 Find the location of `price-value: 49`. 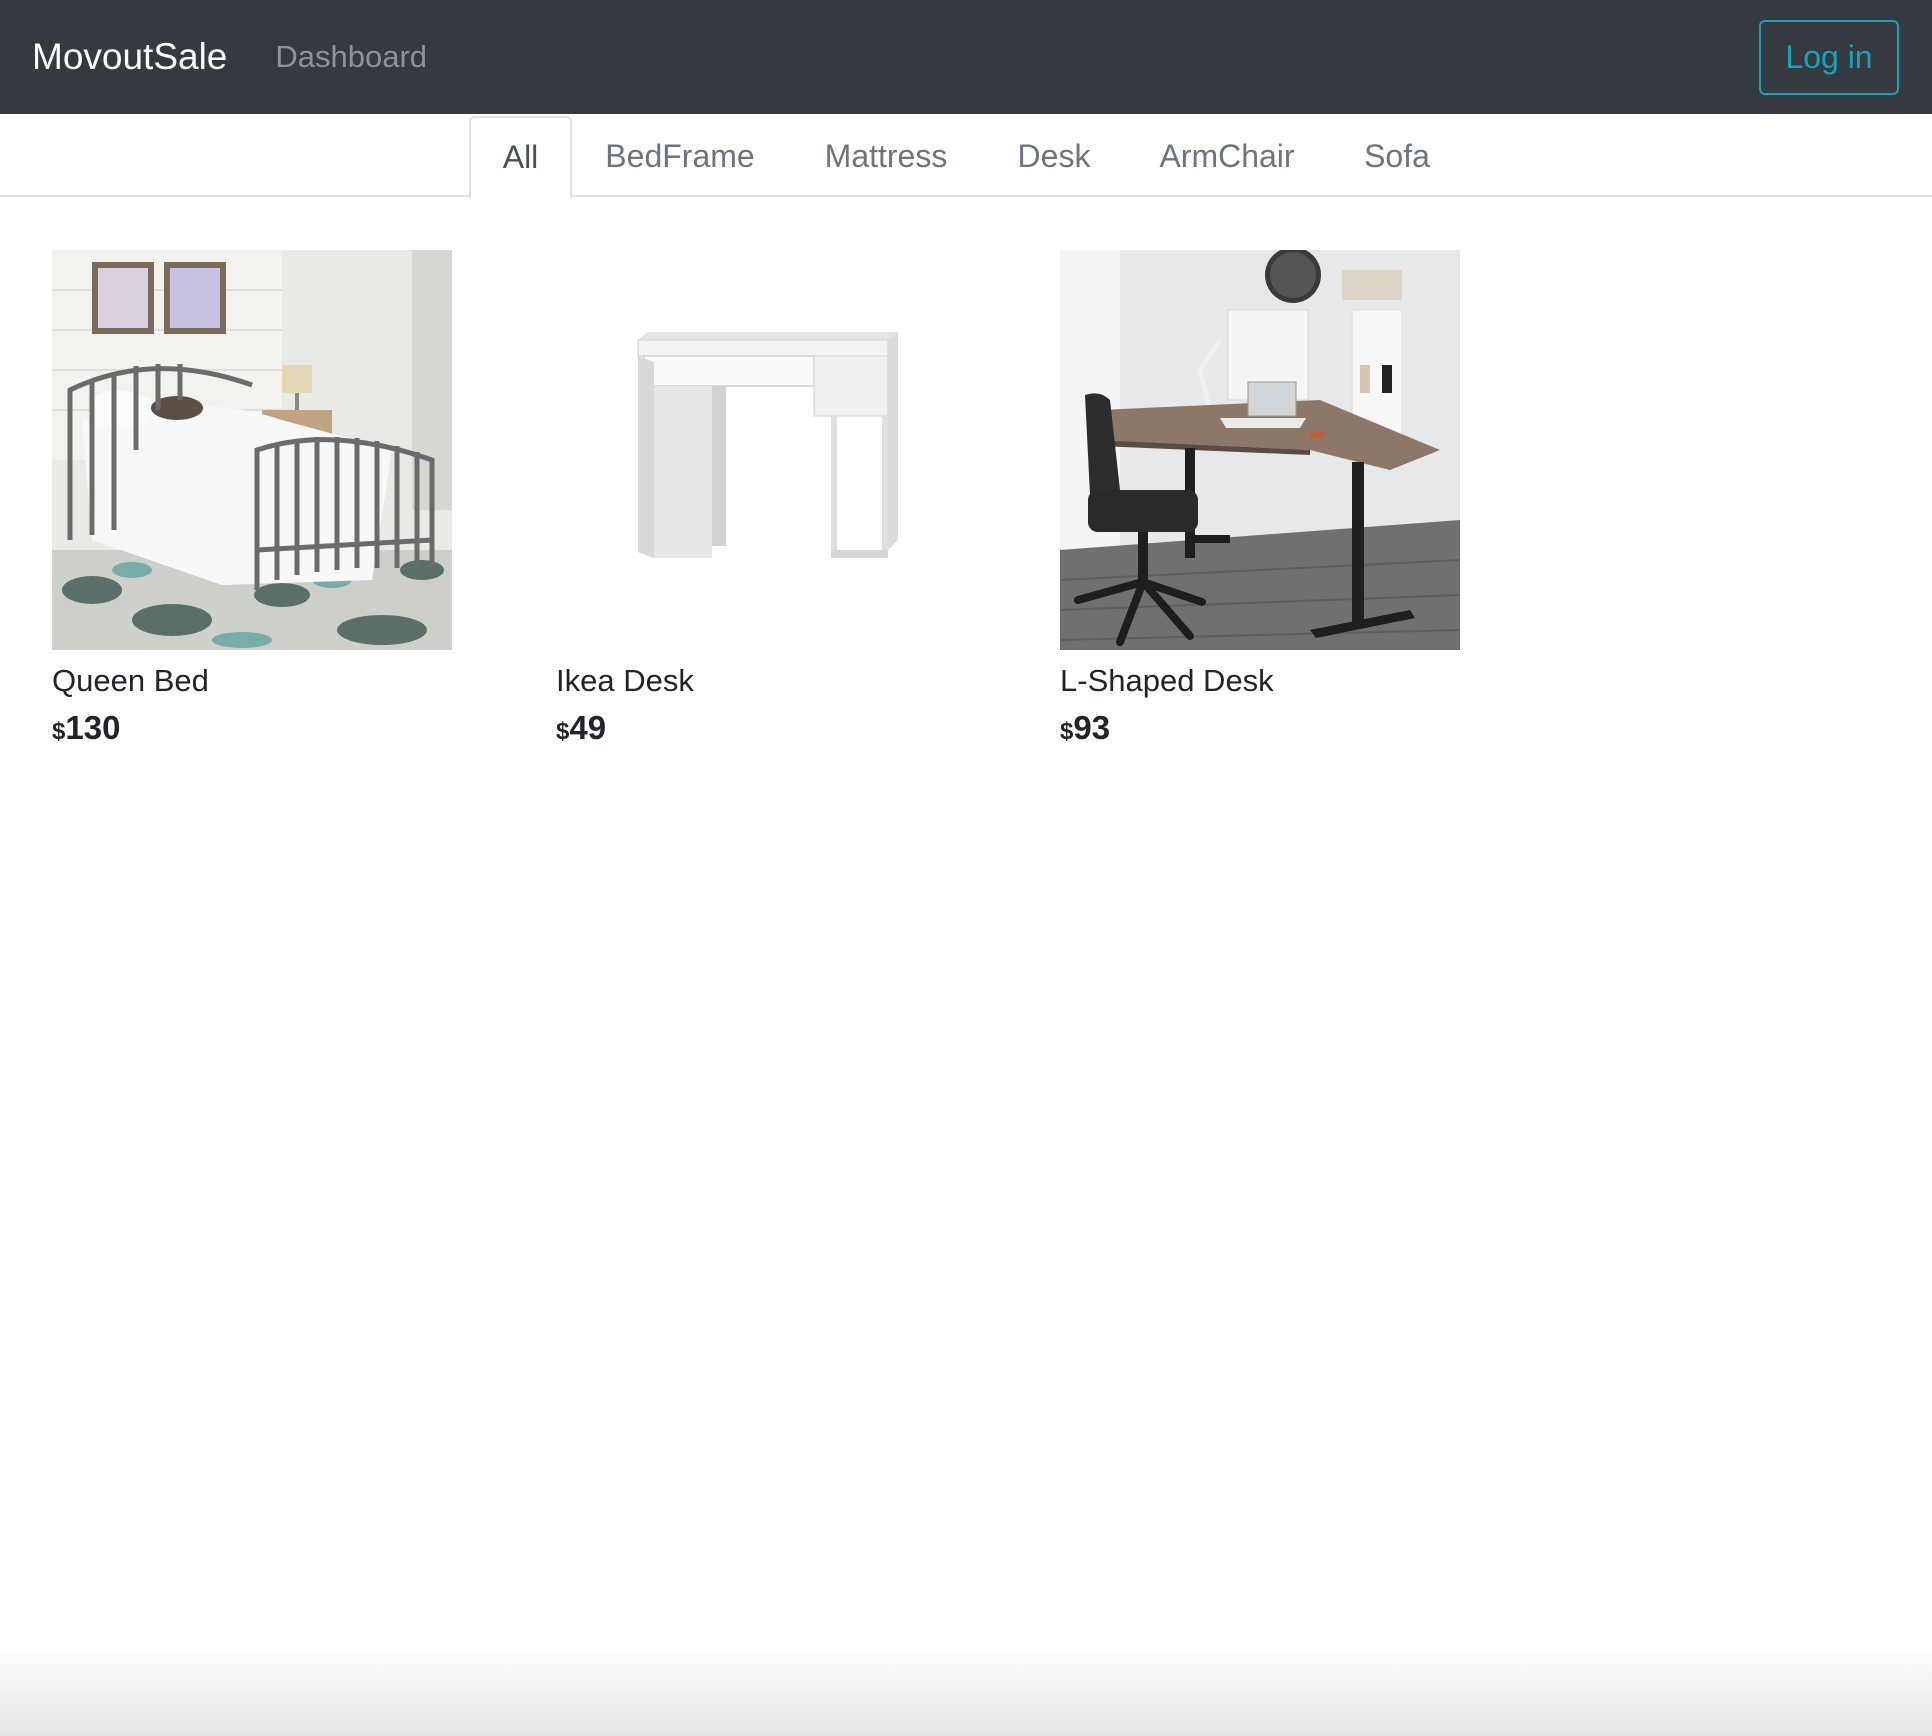

price-value: 49 is located at coordinates (588, 727).